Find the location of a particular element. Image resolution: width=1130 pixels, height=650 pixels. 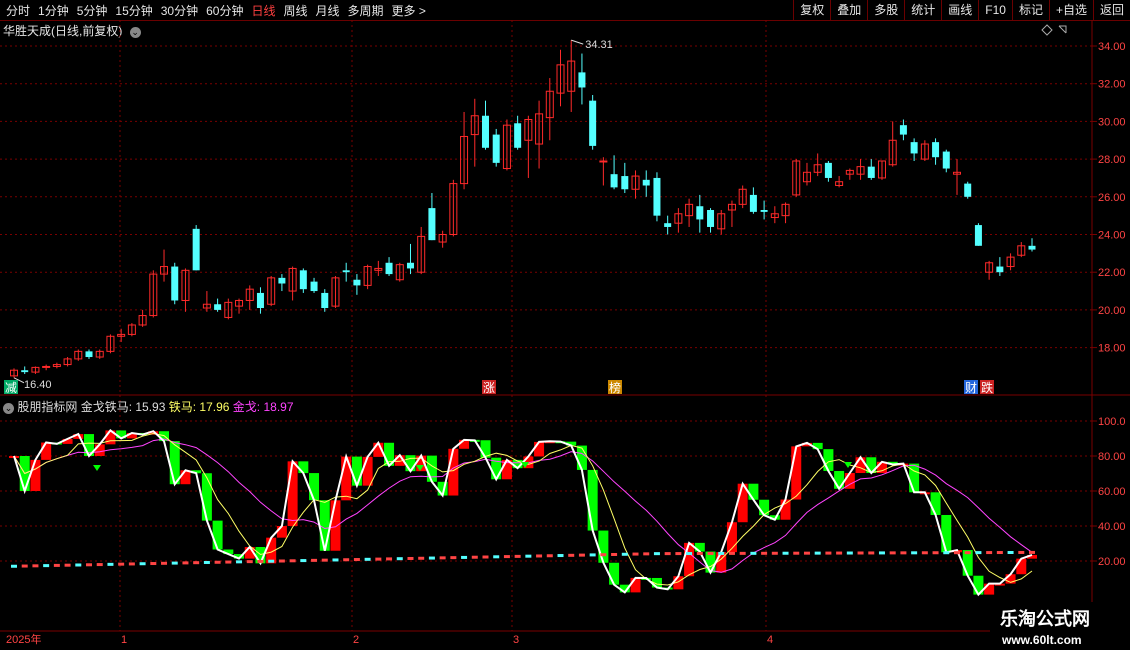

price-tick-label: 28.00 is located at coordinates (1112, 160).